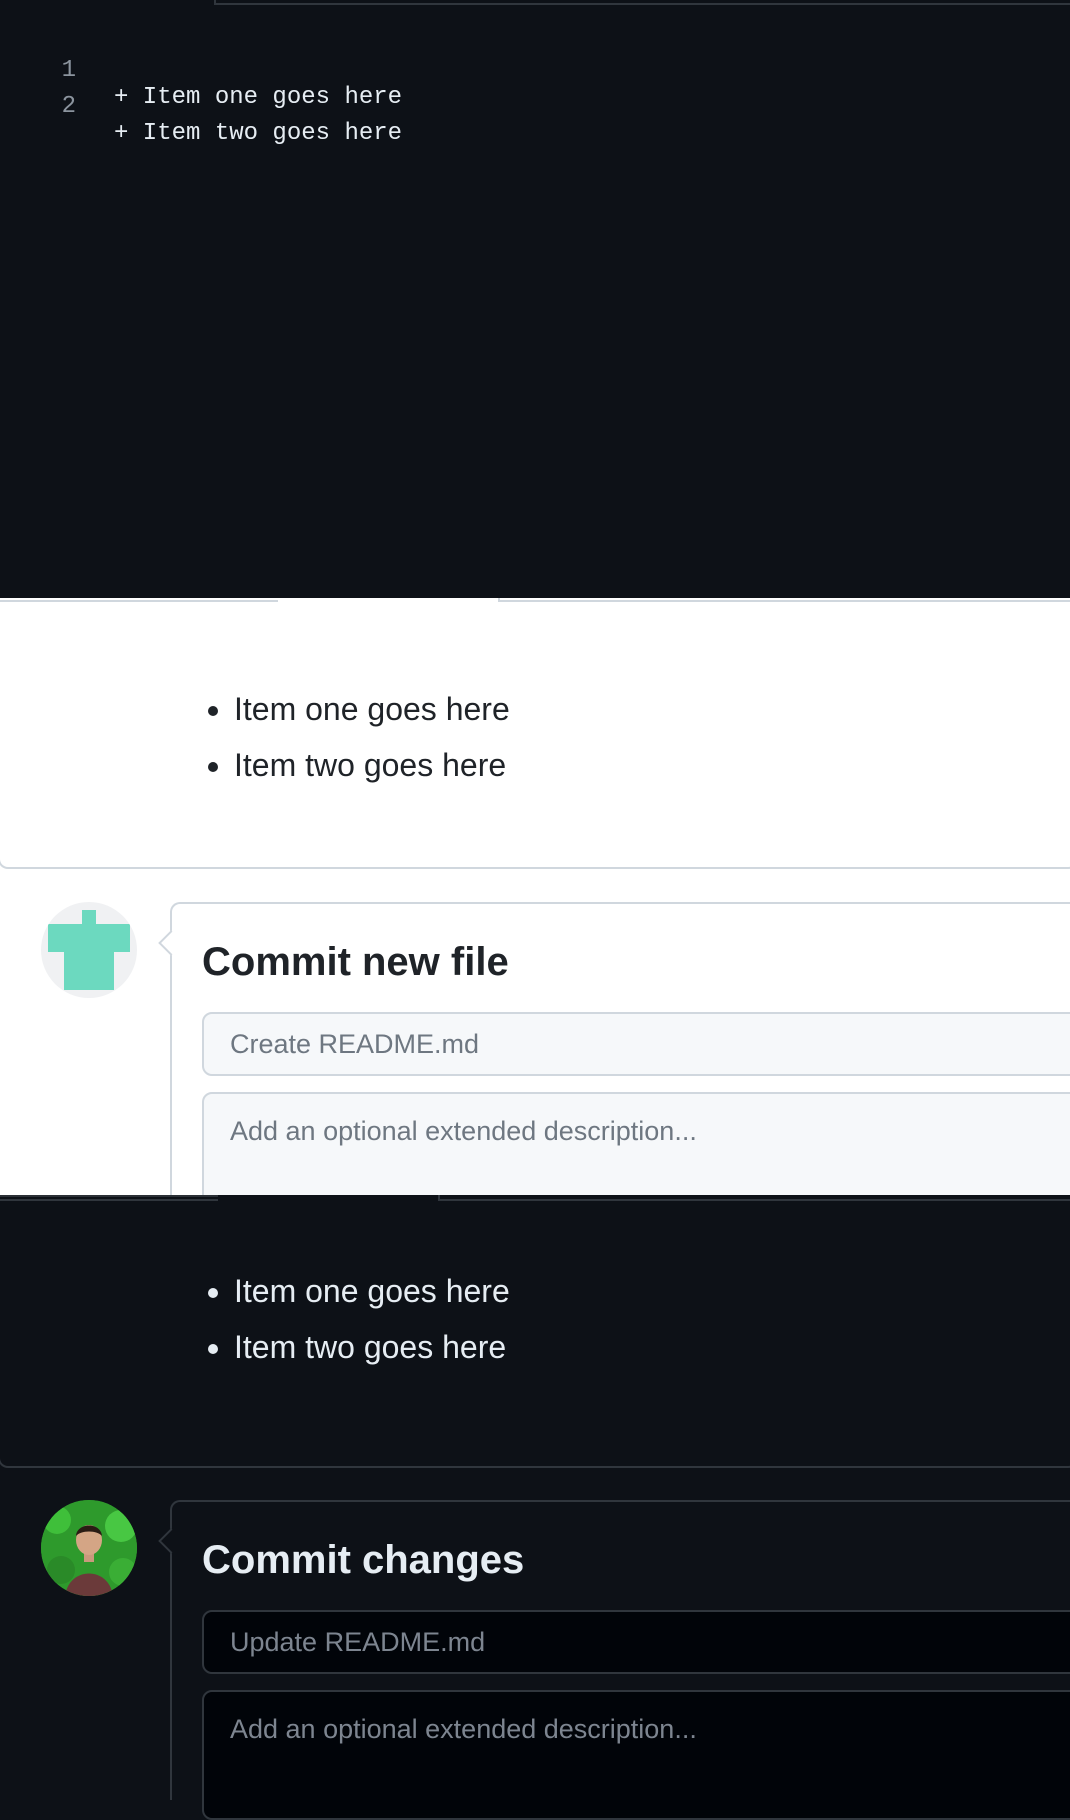 The width and height of the screenshot is (1070, 1820). I want to click on user-photo-avatar-icon, so click(89, 1548).